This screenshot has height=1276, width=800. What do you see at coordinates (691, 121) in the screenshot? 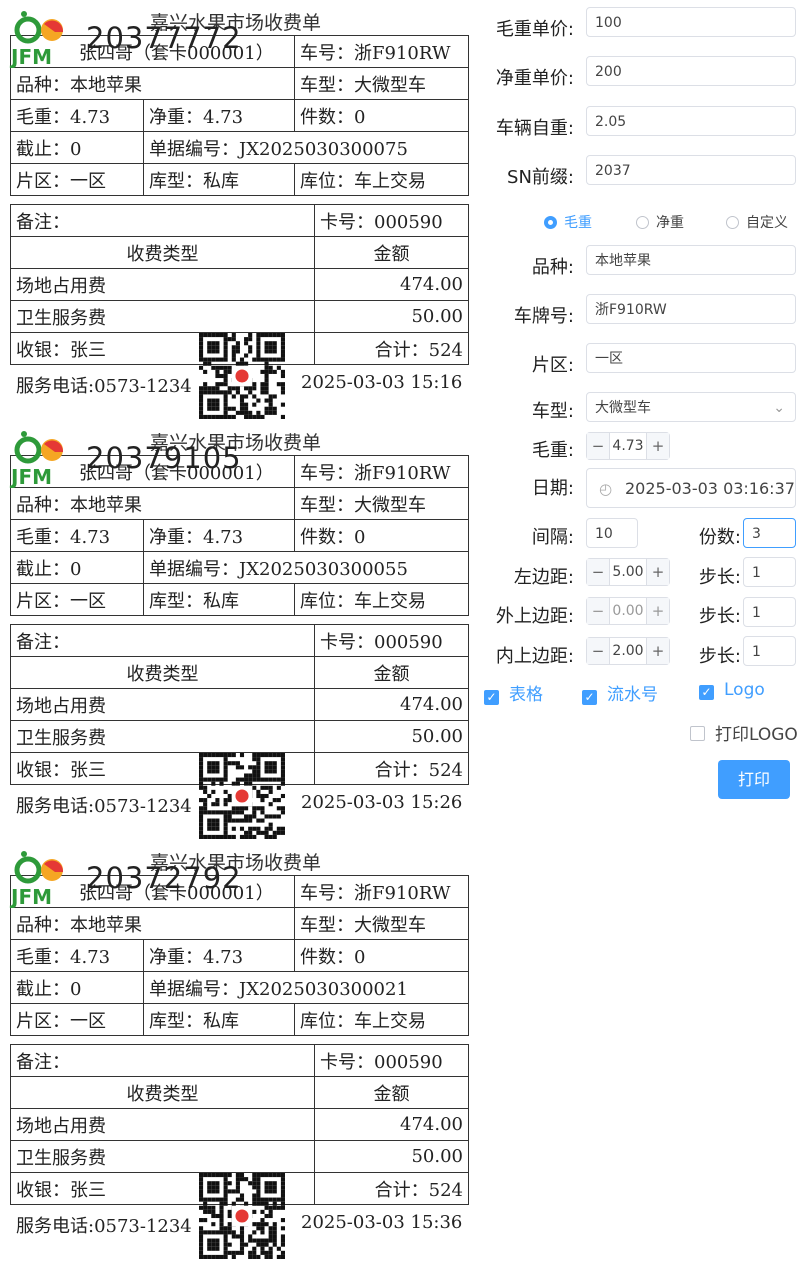
I see `tare-input: 2.05` at bounding box center [691, 121].